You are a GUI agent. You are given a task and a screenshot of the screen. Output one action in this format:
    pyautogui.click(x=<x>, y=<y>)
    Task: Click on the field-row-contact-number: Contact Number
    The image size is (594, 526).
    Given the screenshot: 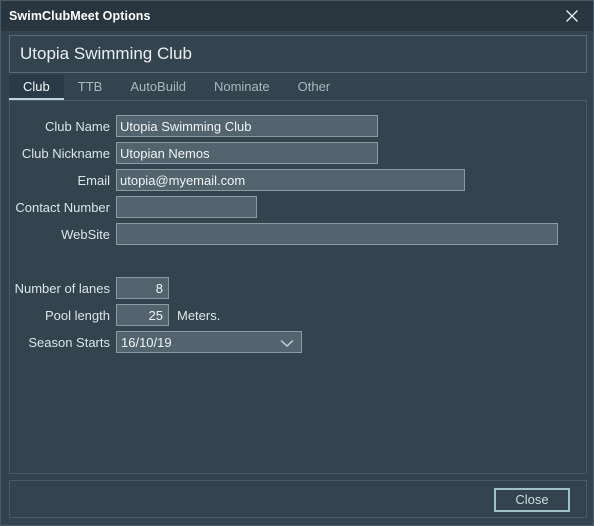 What is the action you would take?
    pyautogui.click(x=134, y=207)
    